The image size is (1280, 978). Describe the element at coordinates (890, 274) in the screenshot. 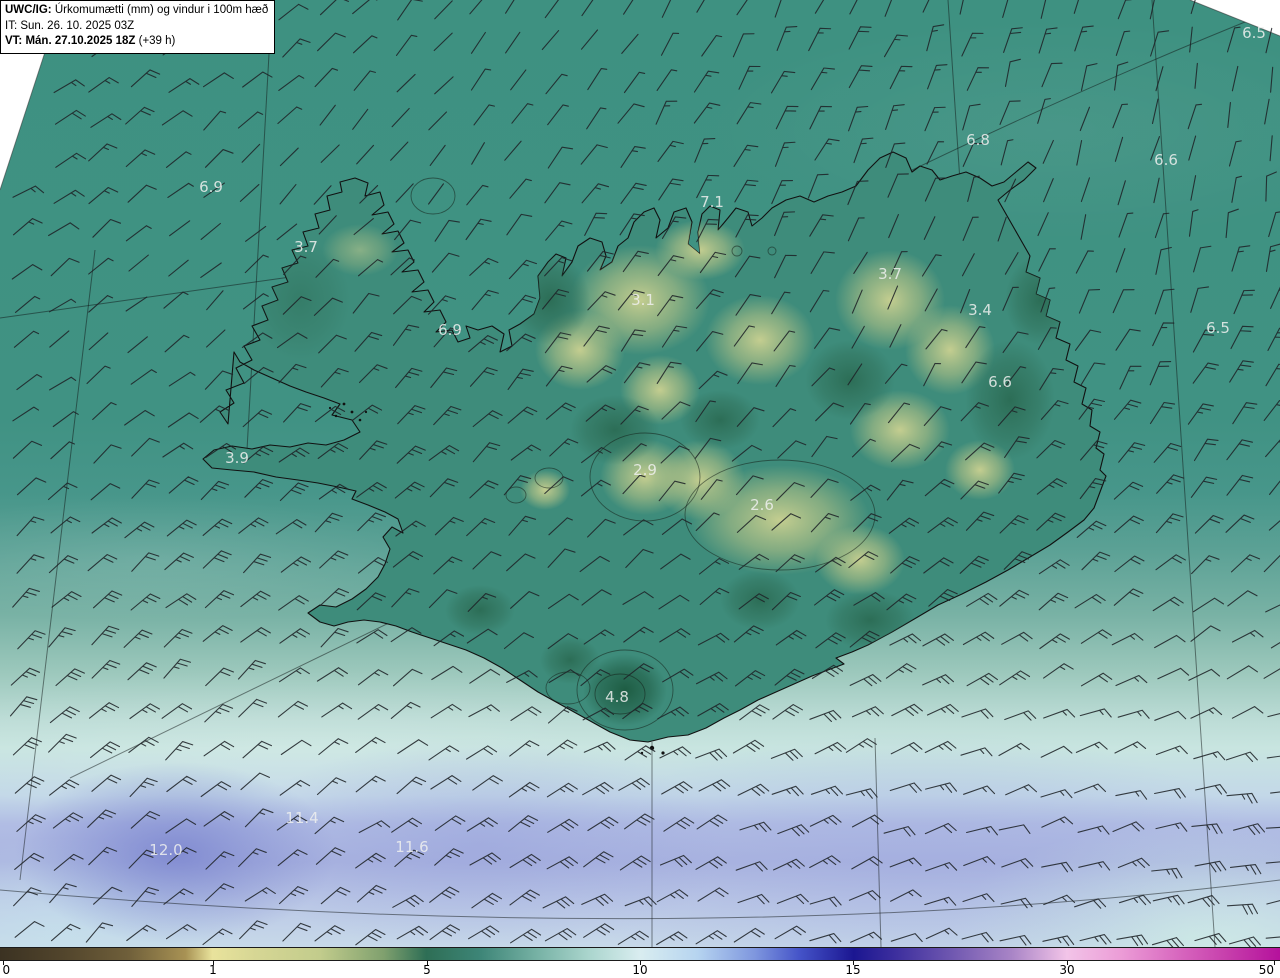

I see `value-label: 3.7` at that location.